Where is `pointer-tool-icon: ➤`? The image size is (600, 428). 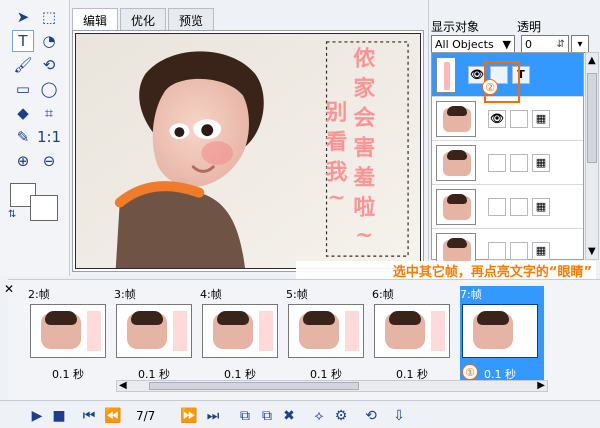 pointer-tool-icon: ➤ is located at coordinates (23, 17).